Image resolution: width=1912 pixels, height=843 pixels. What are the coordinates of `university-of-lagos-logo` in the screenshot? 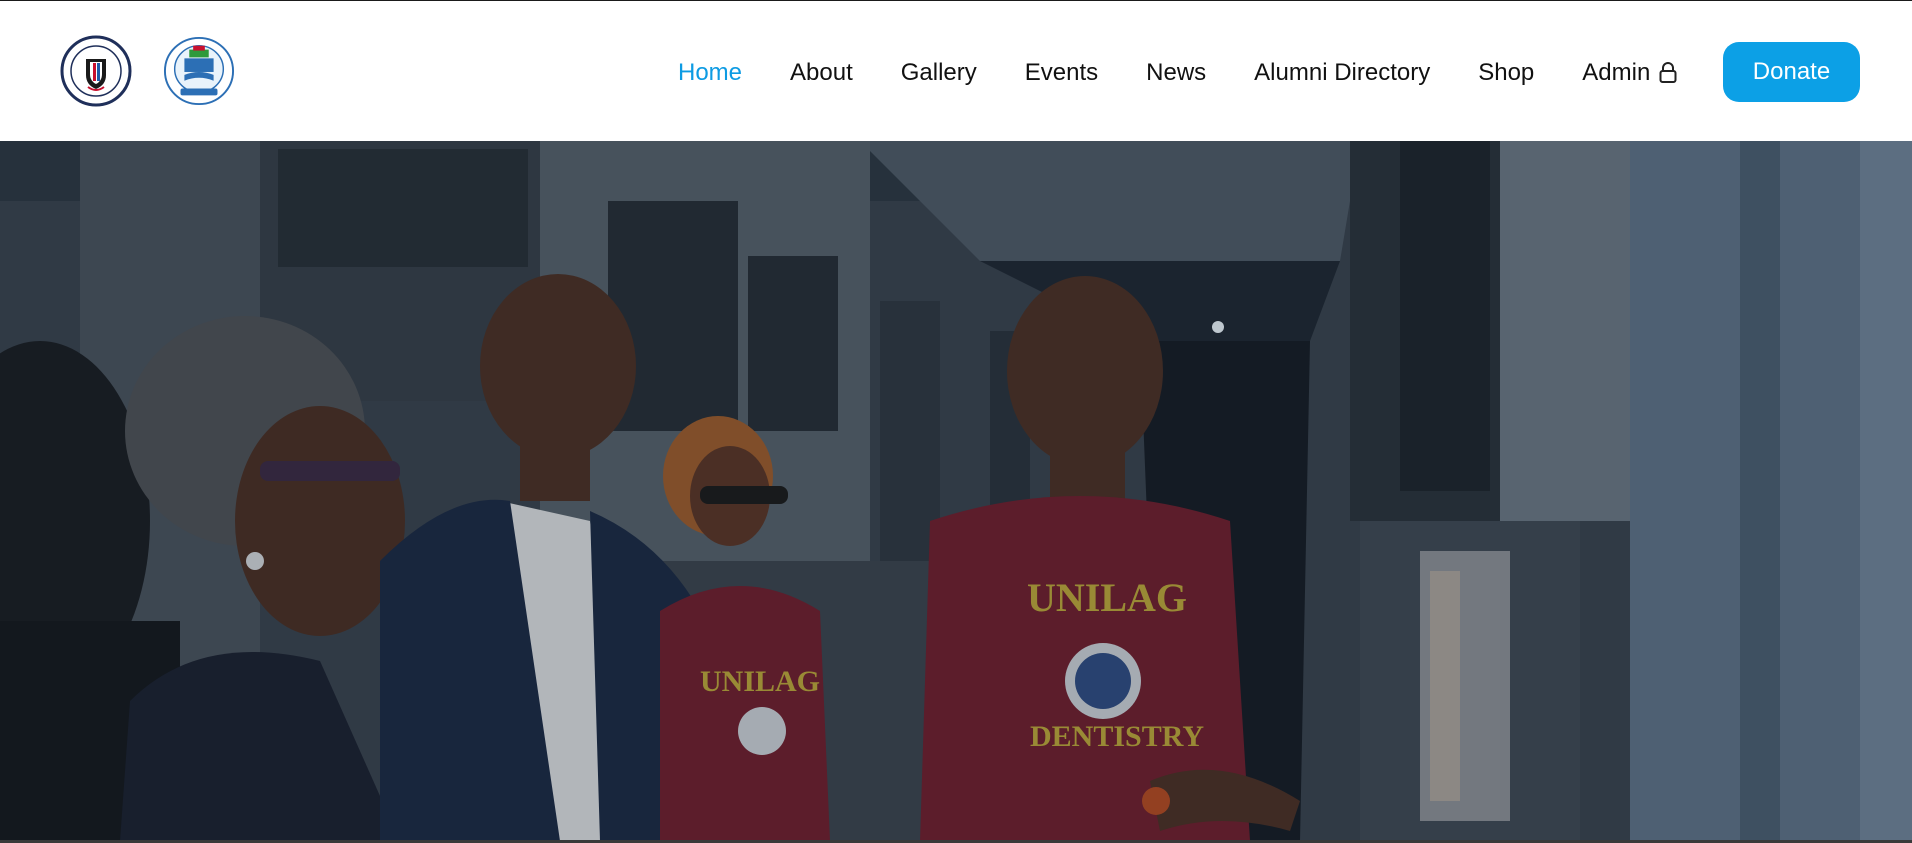 It's located at (200, 71).